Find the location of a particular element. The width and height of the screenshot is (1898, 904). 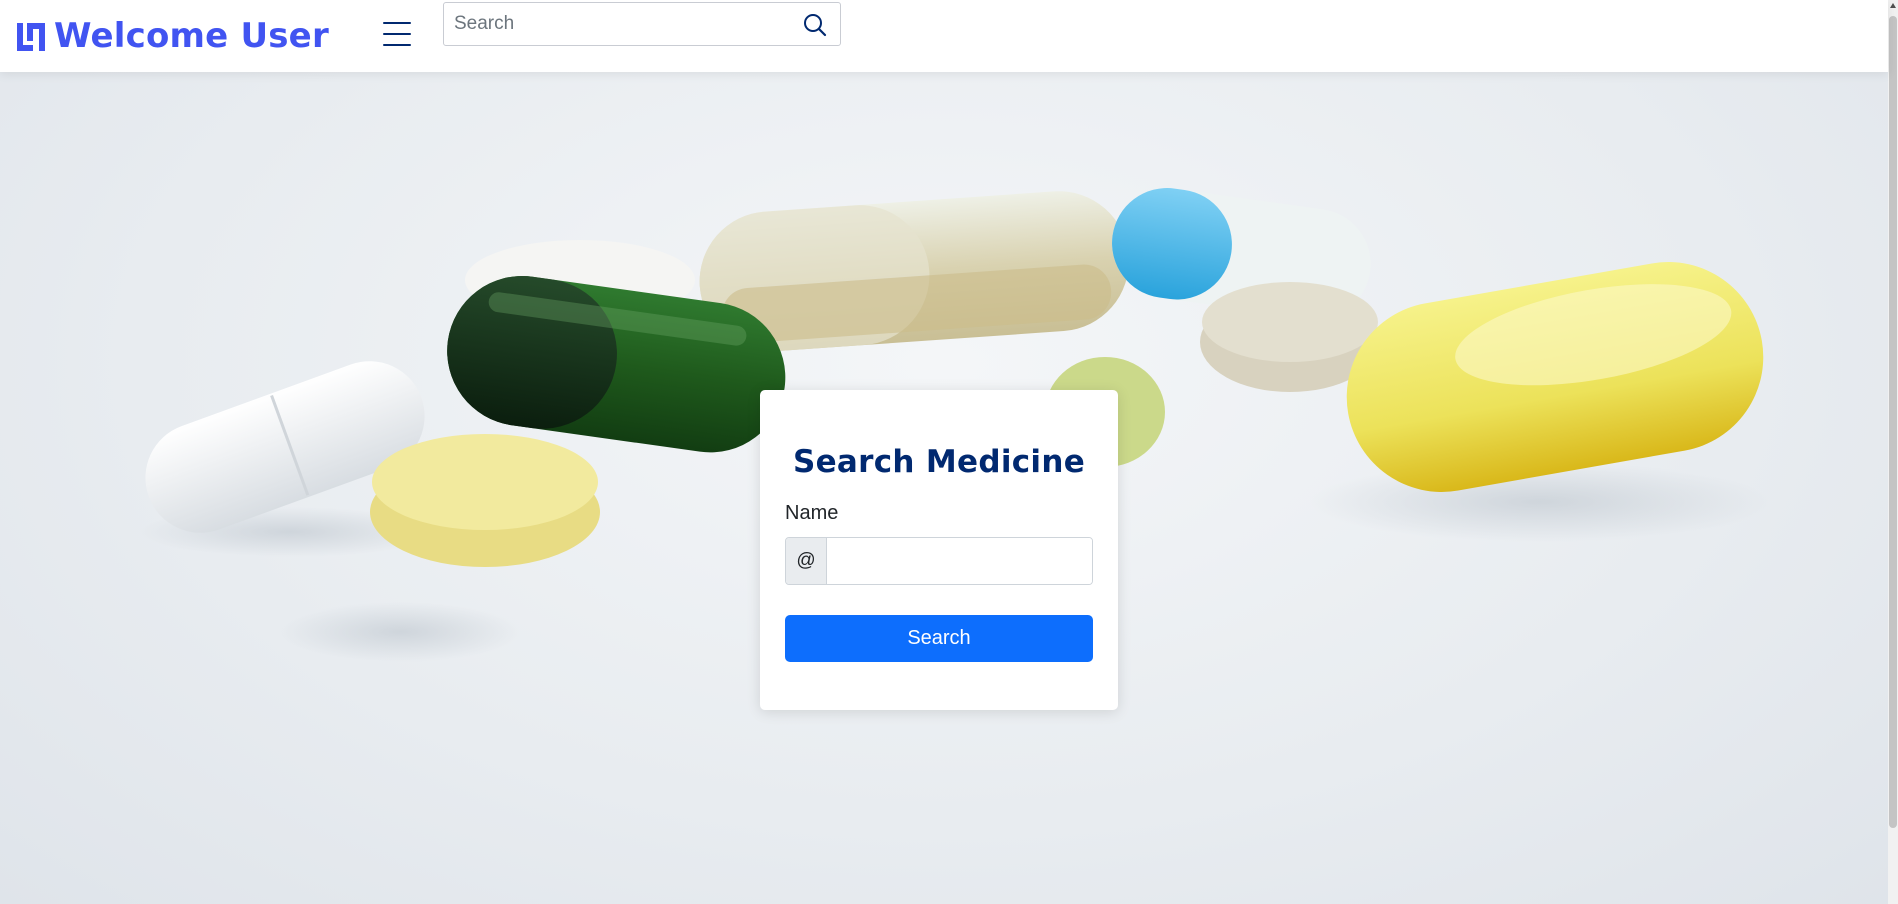

search-medicine-card: Search Medicine Name @ Search is located at coordinates (939, 550).